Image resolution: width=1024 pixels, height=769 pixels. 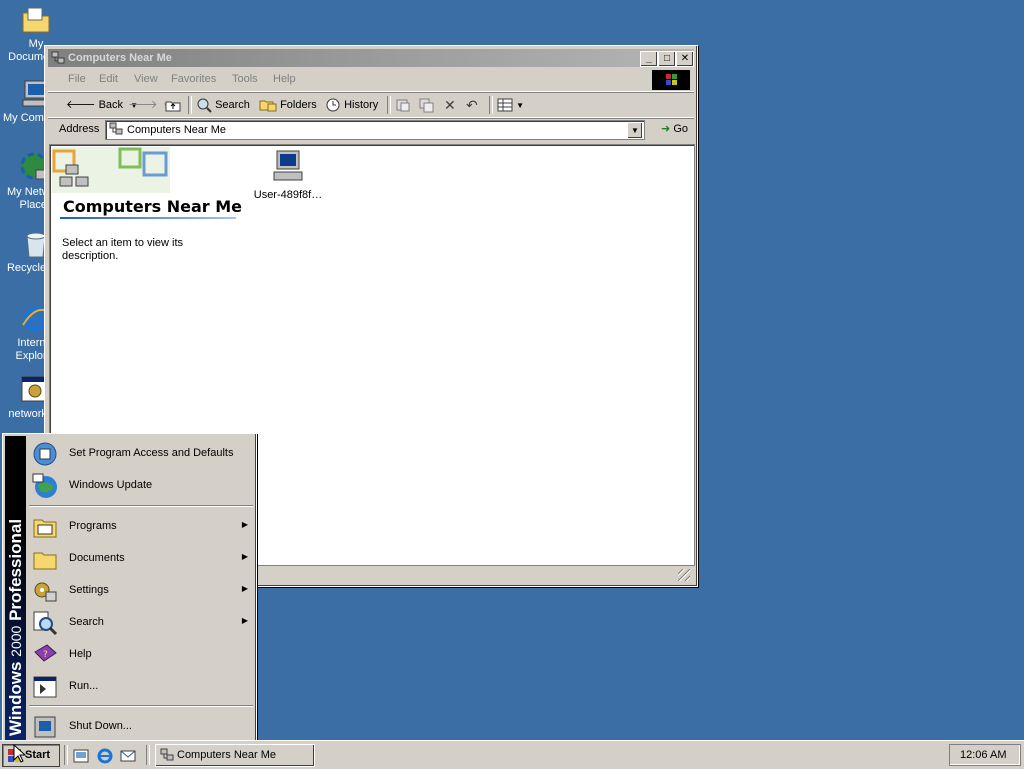 I want to click on folders-icon, so click(x=268, y=106).